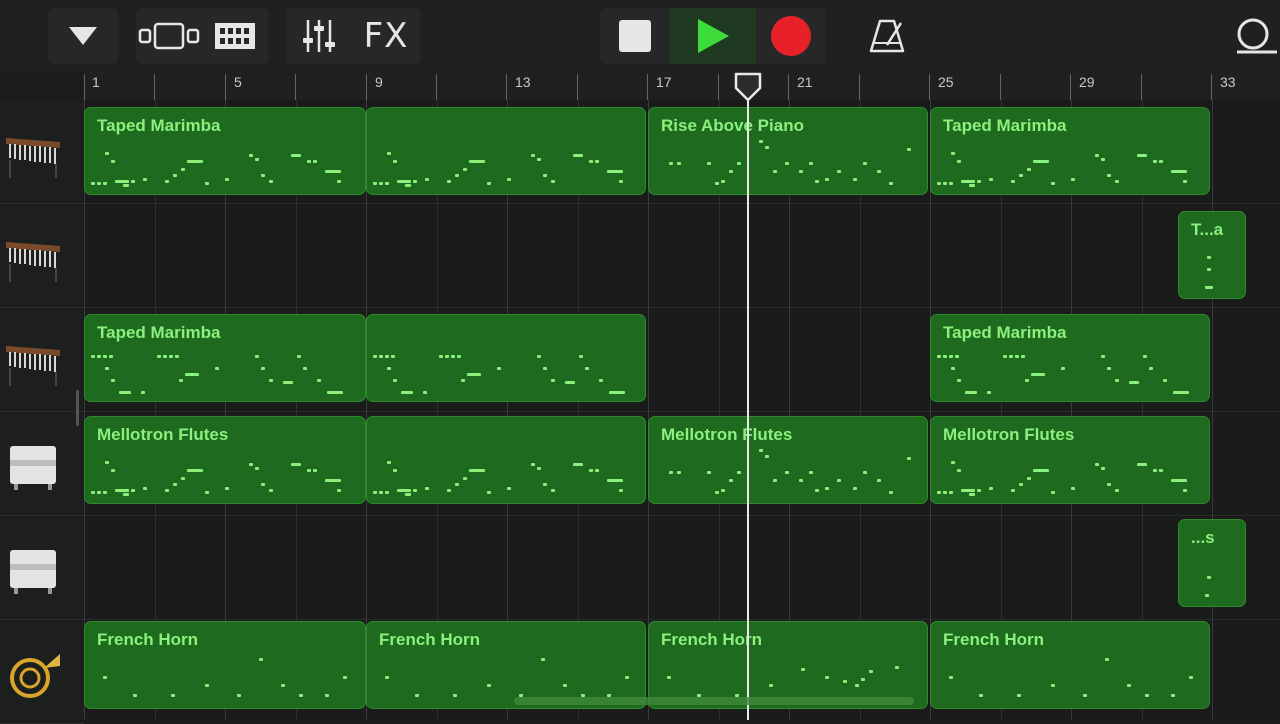 This screenshot has width=1280, height=724. What do you see at coordinates (887, 36) in the screenshot?
I see `metronome-button` at bounding box center [887, 36].